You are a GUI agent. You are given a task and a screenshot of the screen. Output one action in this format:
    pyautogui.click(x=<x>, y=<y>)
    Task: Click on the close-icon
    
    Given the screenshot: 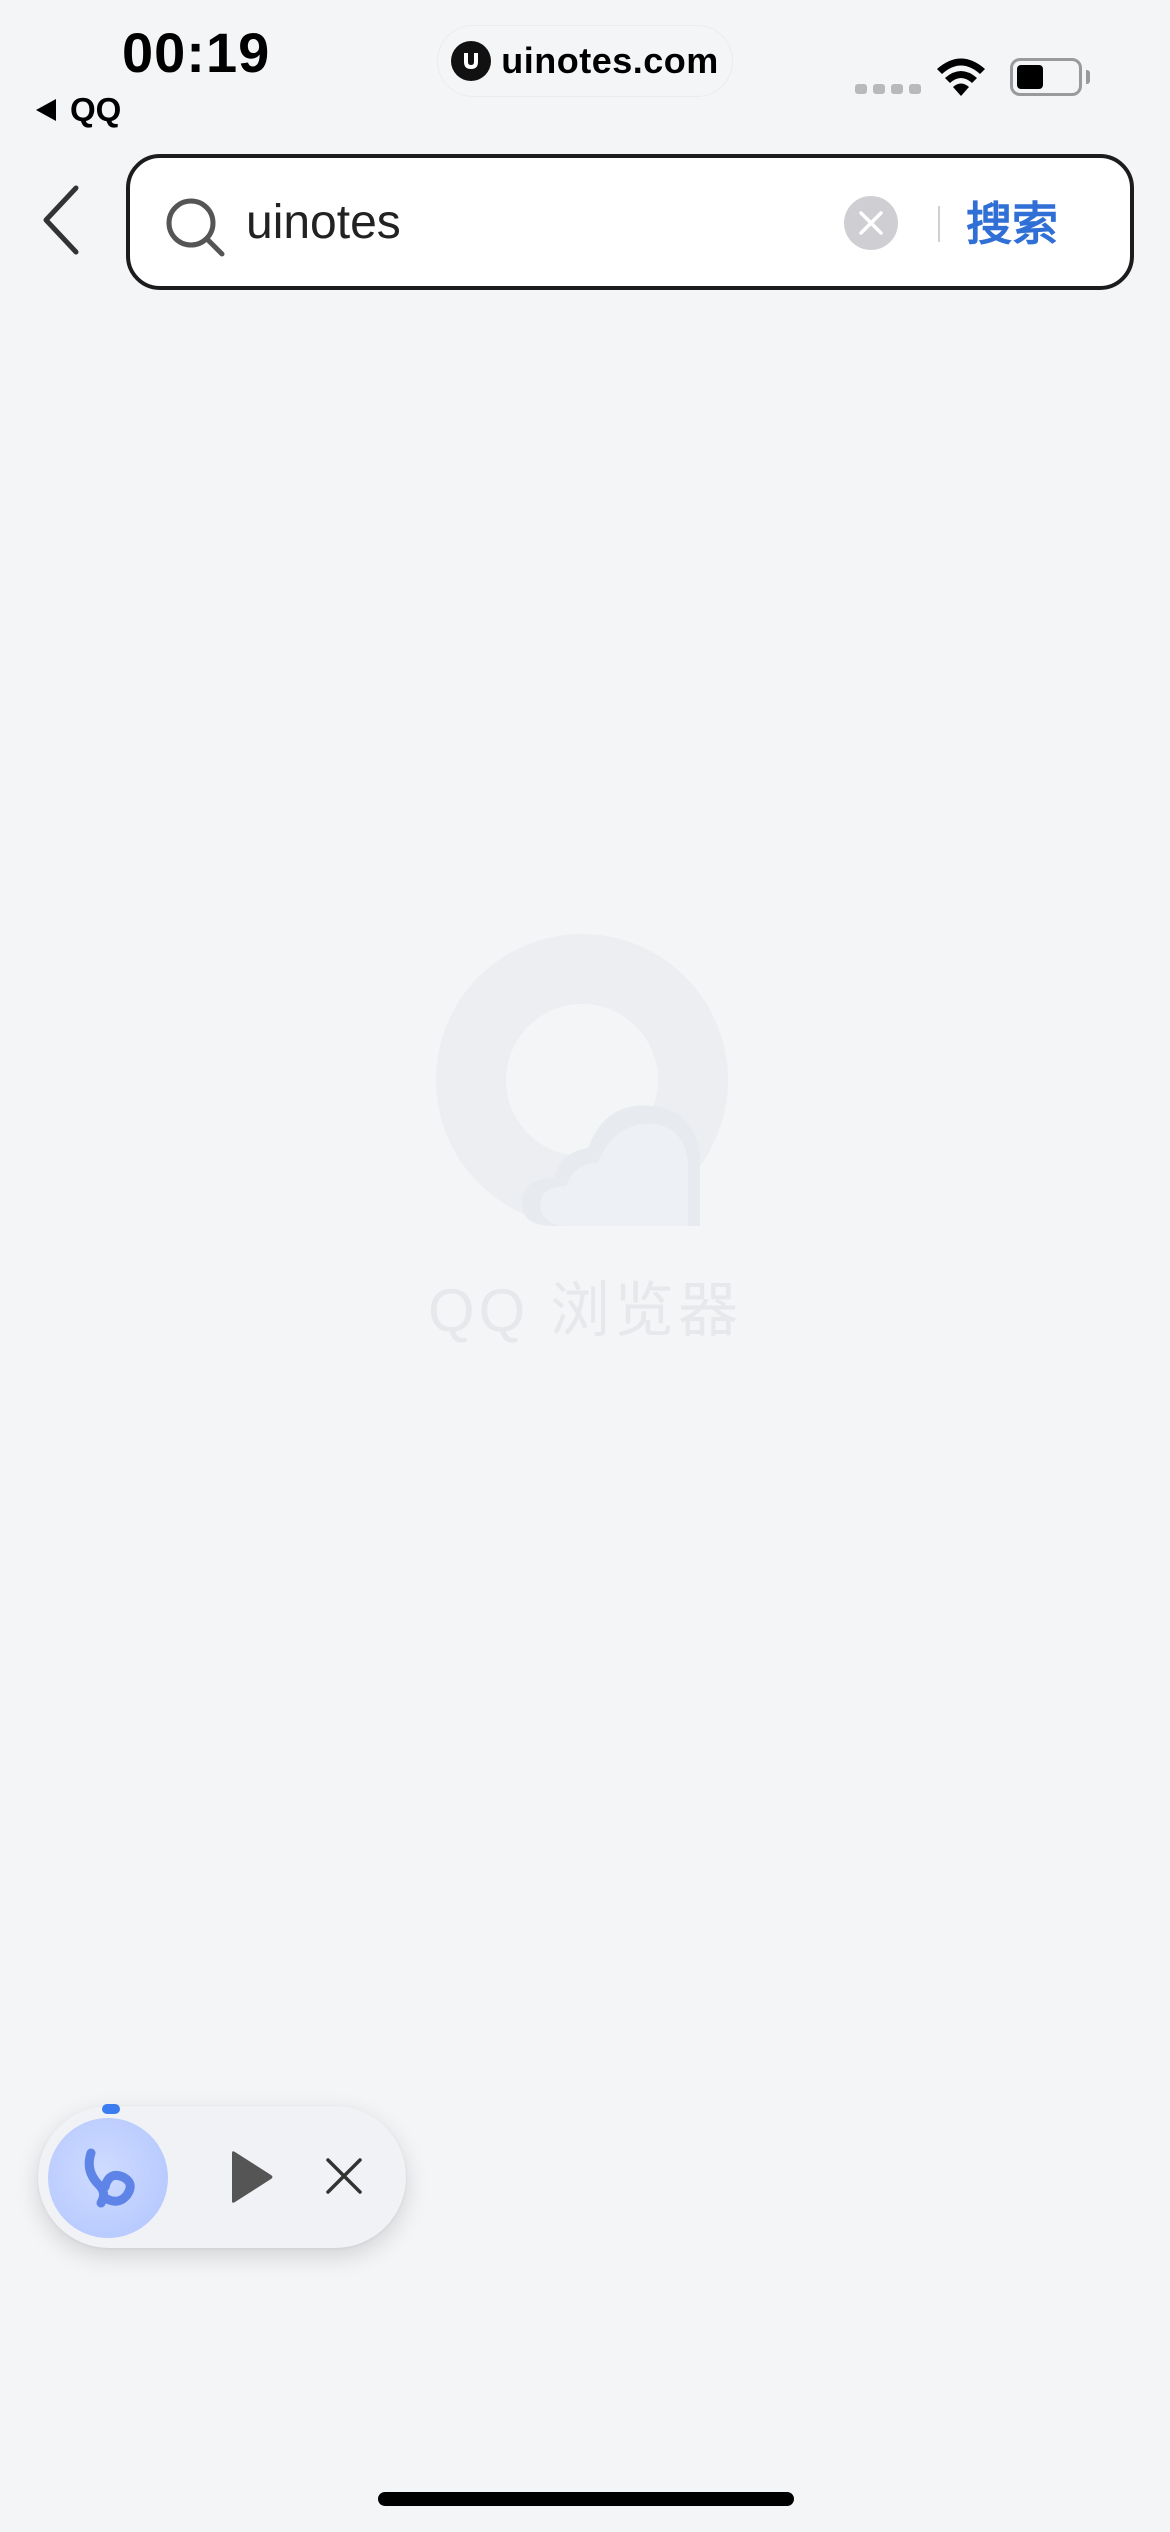 What is the action you would take?
    pyautogui.click(x=871, y=223)
    